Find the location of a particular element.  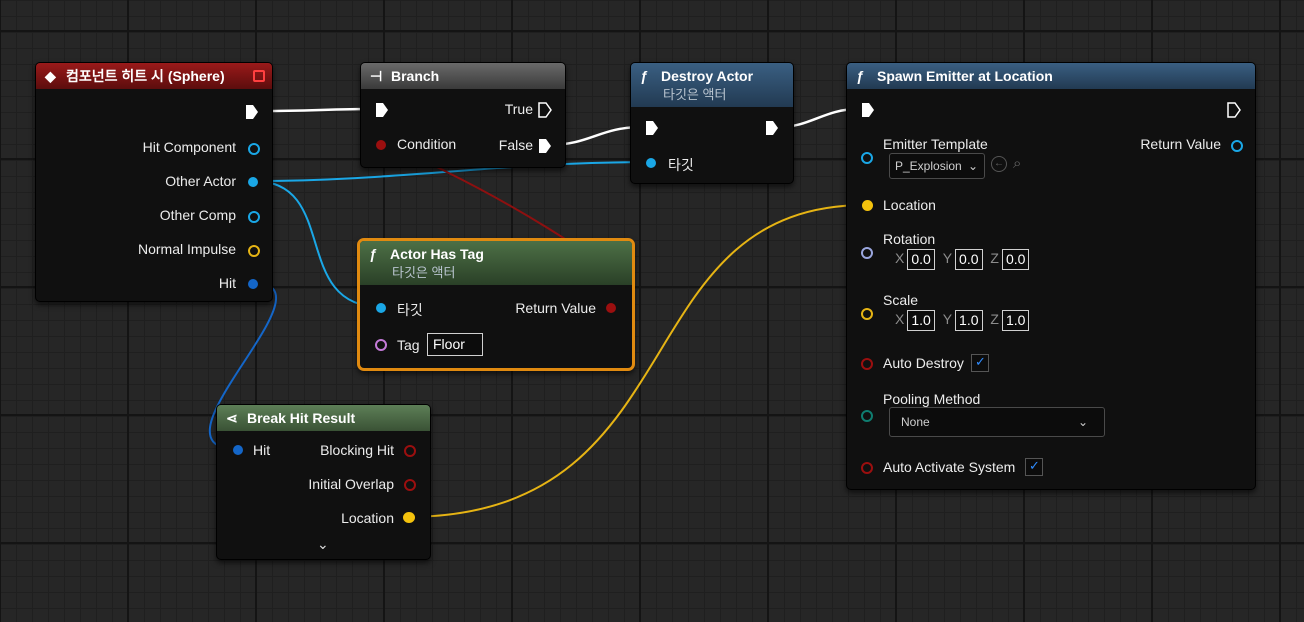

initial-overlap-pin is located at coordinates (410, 485).